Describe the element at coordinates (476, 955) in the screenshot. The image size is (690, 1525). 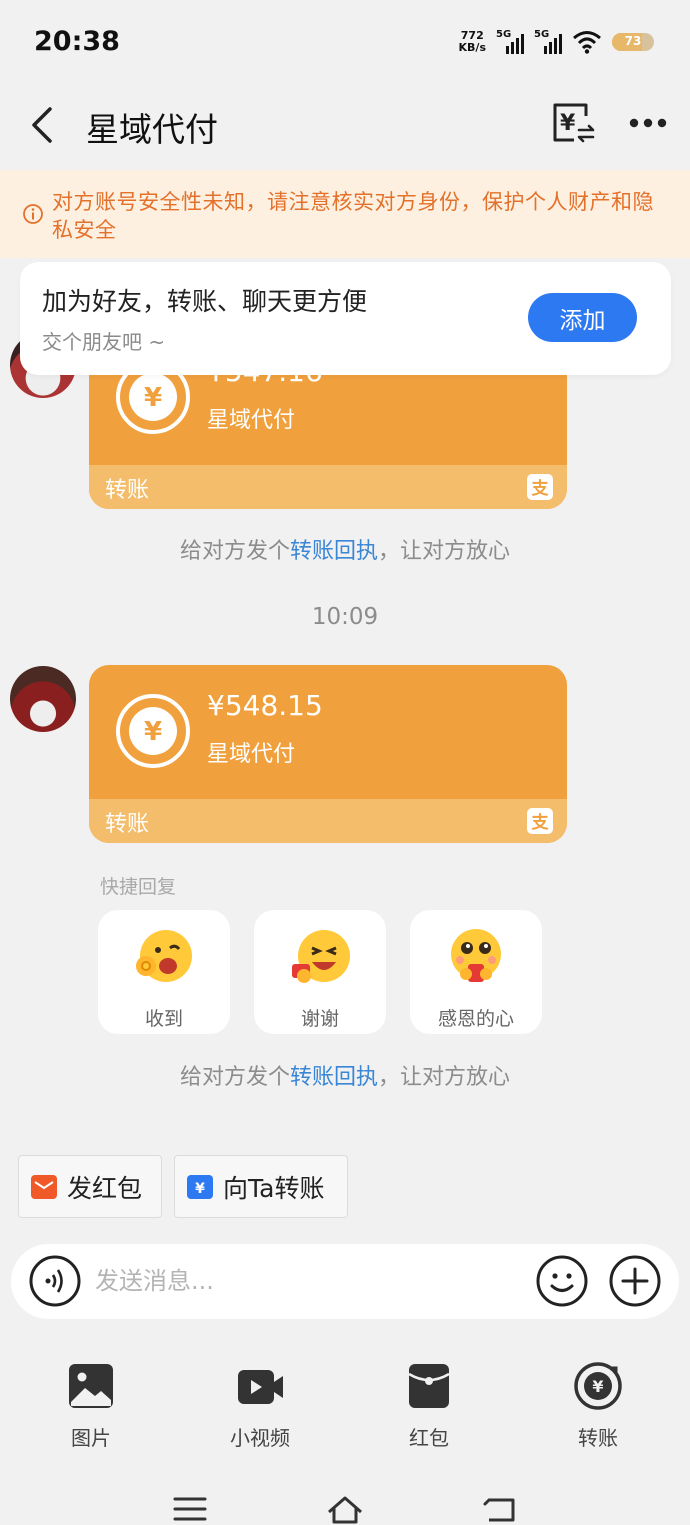
I see `grateful-emoji-icon` at that location.